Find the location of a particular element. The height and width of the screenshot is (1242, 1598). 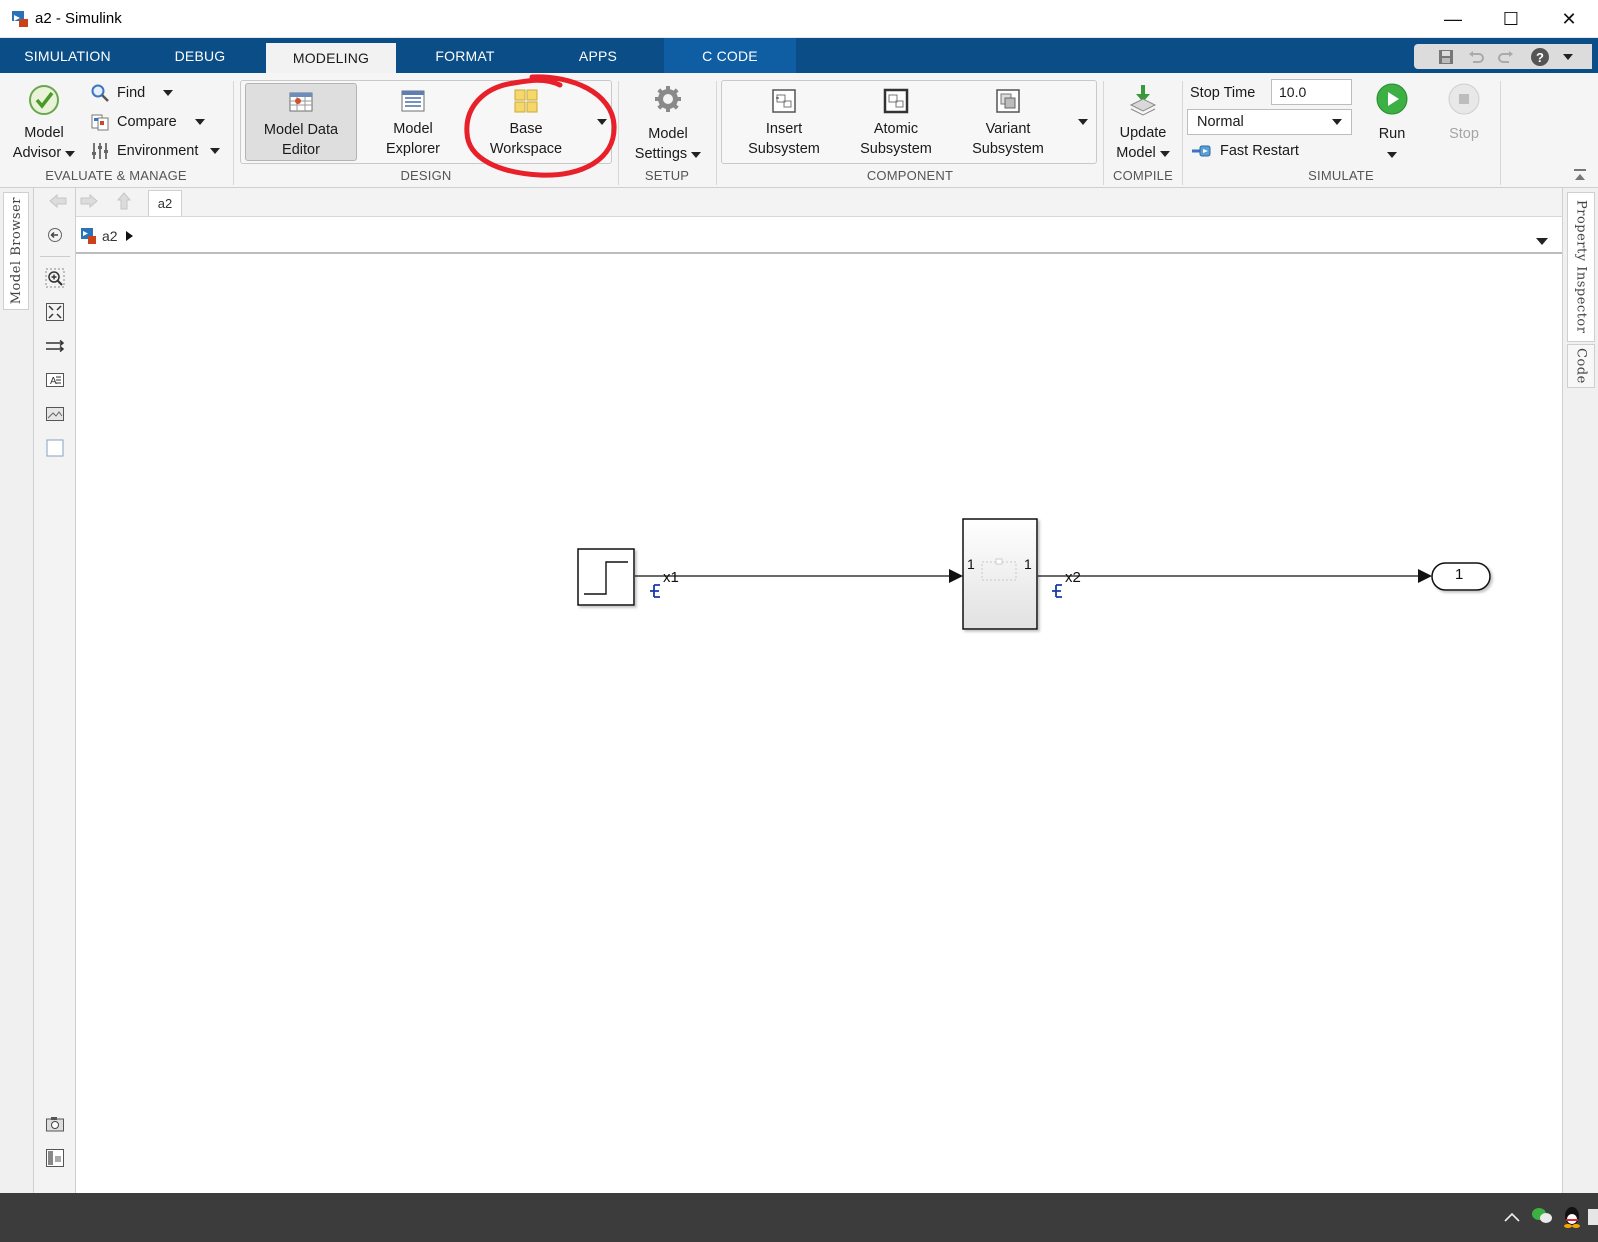

model-data-editor-button: Model Data Editor is located at coordinates (301, 122).